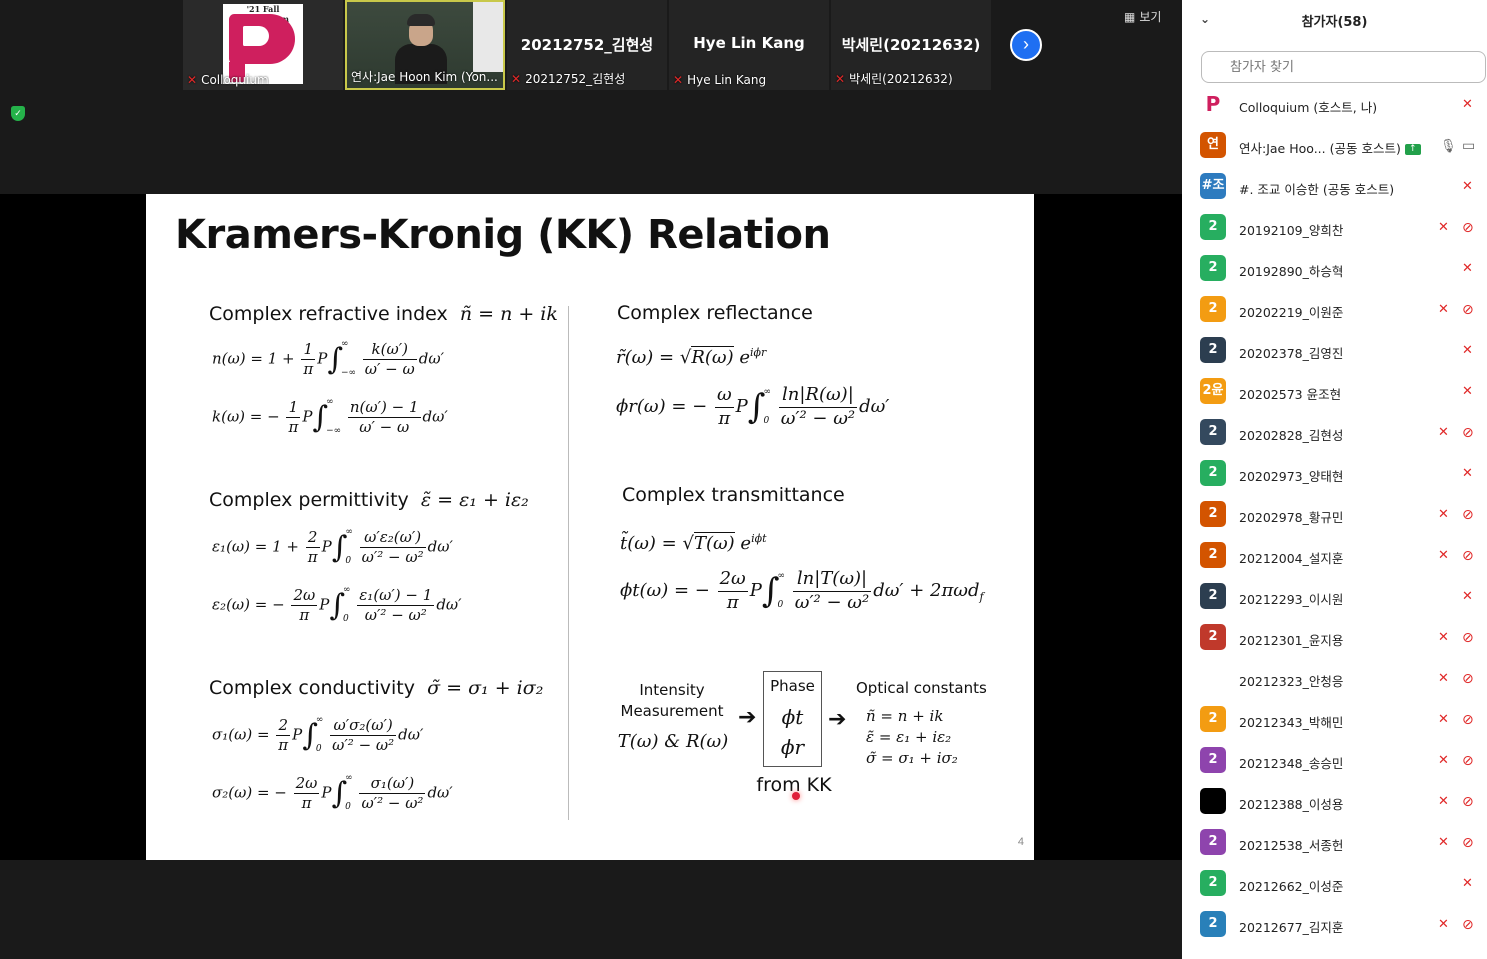  Describe the element at coordinates (1334, 555) in the screenshot. I see `participant-row: 2 20212004_설지훈 ✕ ⊘` at that location.